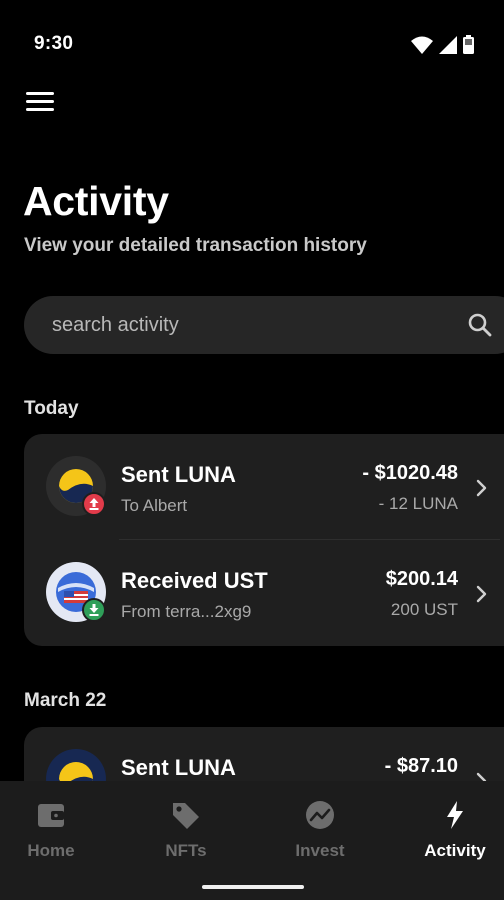  Describe the element at coordinates (410, 473) in the screenshot. I see `transaction-amount: - $1020.48` at that location.